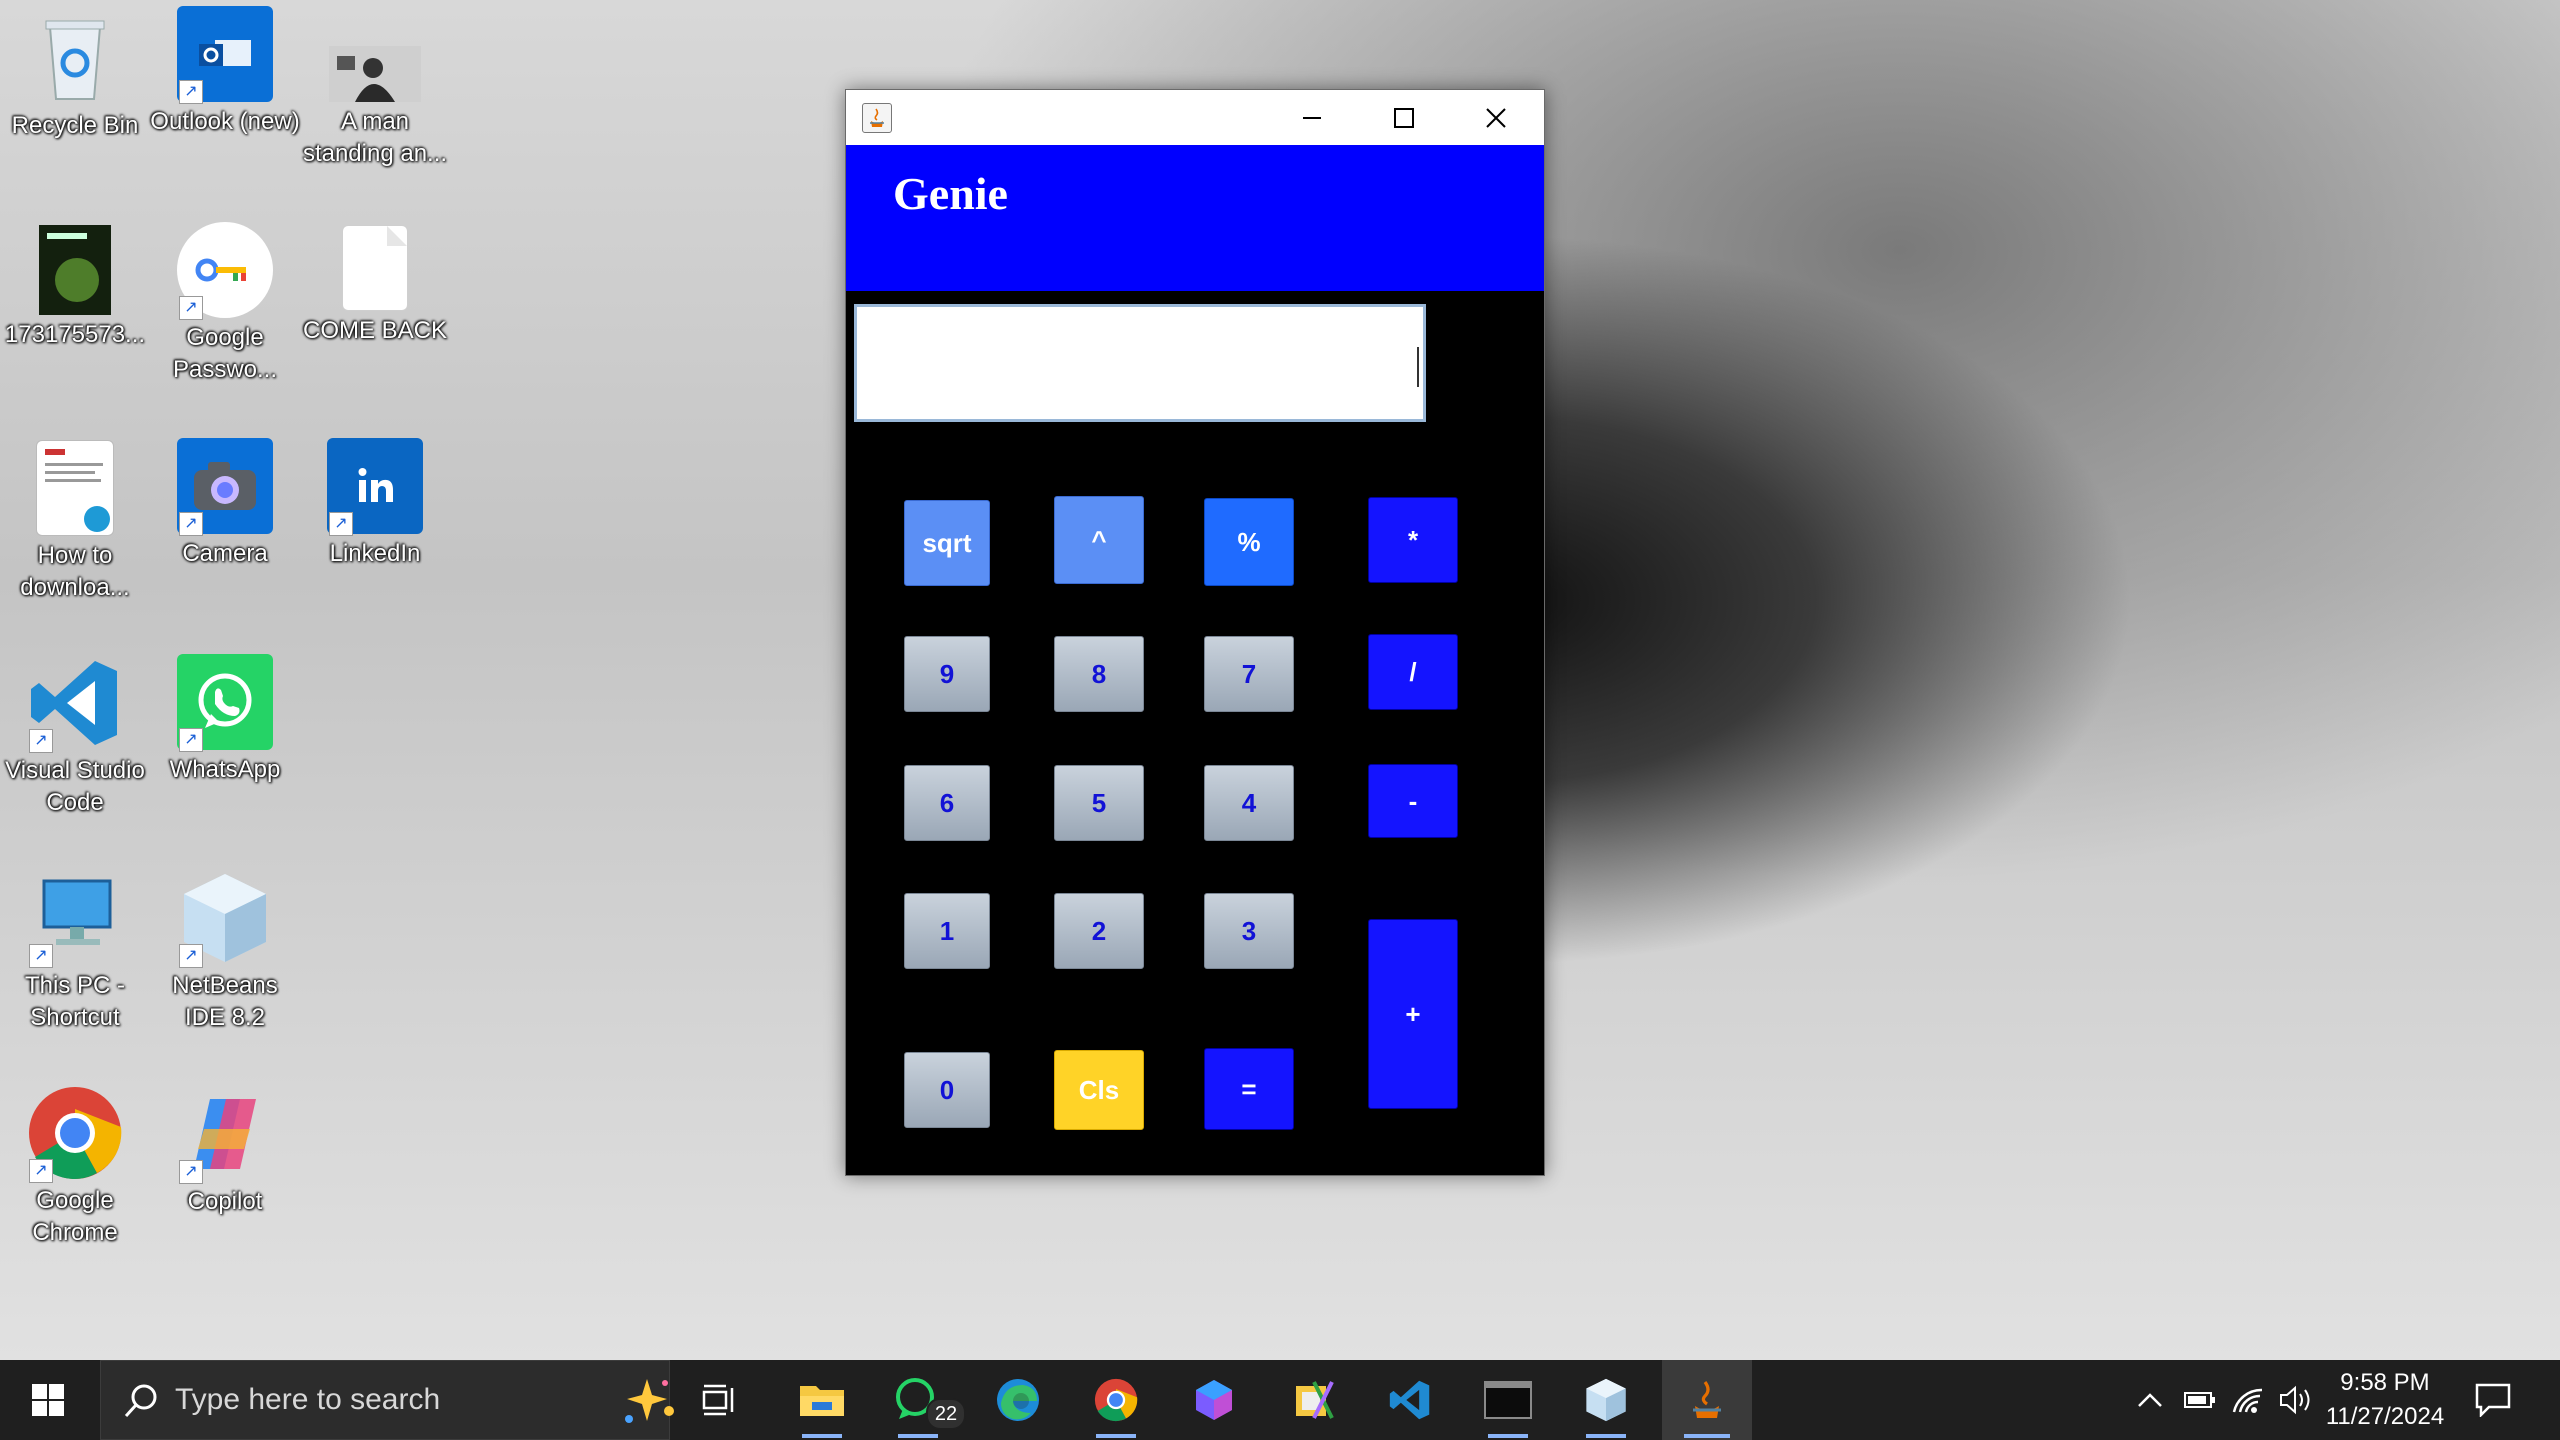 The height and width of the screenshot is (1440, 2560). I want to click on desktop-icon-whatsapp: ↗ WhatsApp, so click(225, 720).